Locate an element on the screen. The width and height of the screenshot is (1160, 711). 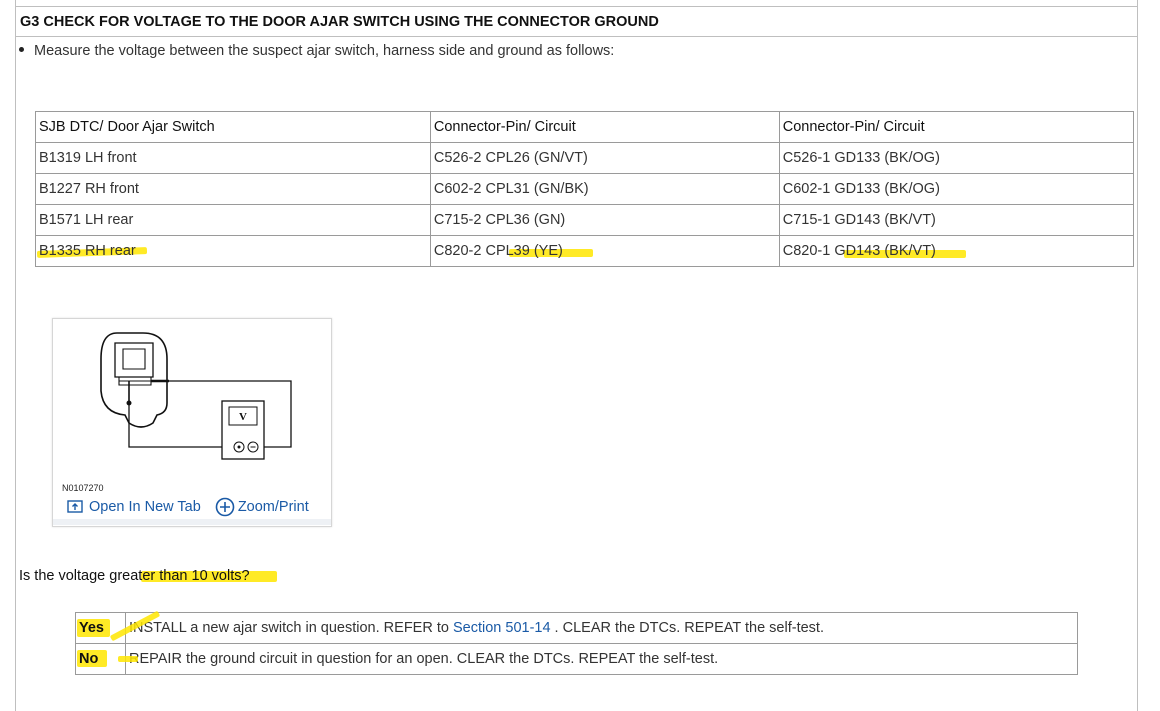
table-header-pin-b: Connector-Pin/ Circuit is located at coordinates (956, 127).